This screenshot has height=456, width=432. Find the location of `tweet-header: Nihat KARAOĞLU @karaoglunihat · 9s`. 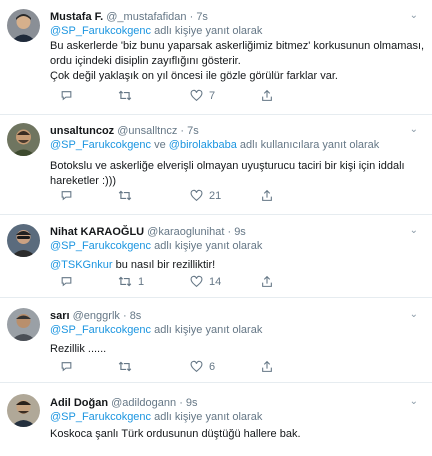

tweet-header: Nihat KARAOĞLU @karaoglunihat · 9s is located at coordinates (238, 232).